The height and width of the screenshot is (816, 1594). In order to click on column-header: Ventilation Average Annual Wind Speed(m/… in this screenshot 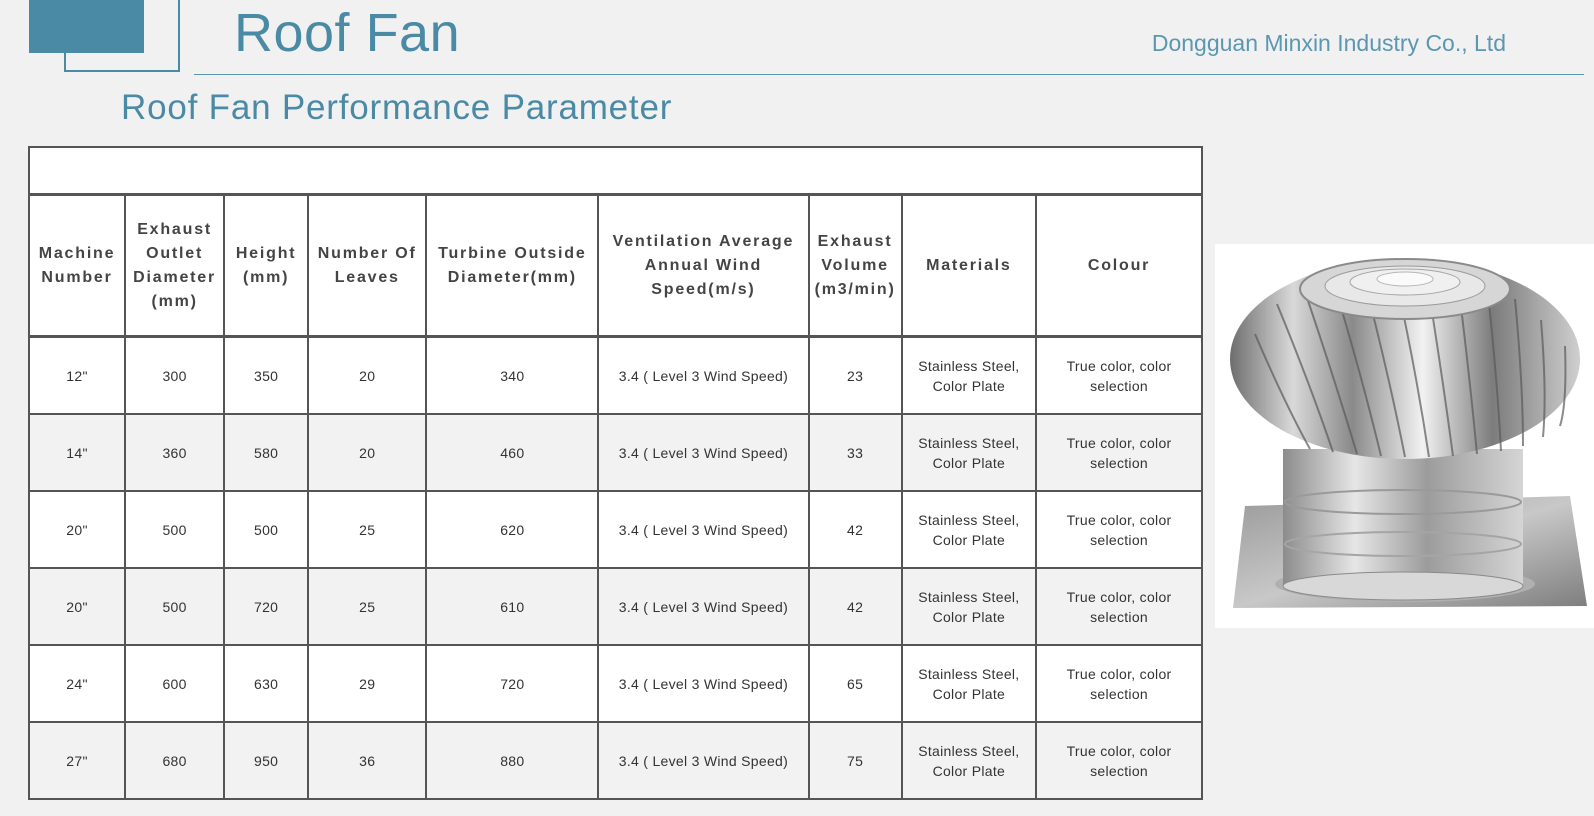, I will do `click(703, 265)`.